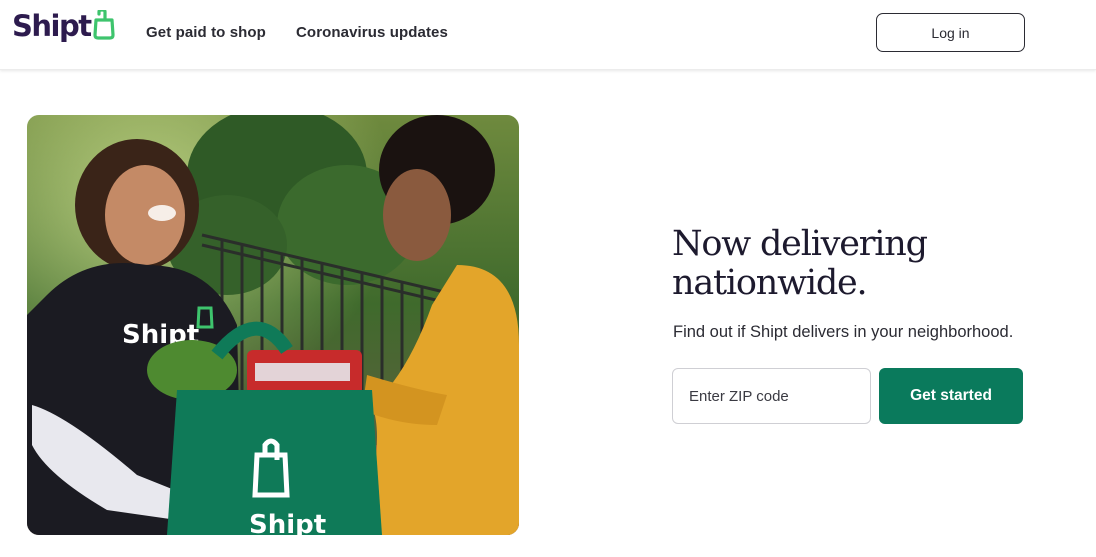 This screenshot has width=1096, height=557. What do you see at coordinates (771, 396) in the screenshot?
I see `zip-code-input` at bounding box center [771, 396].